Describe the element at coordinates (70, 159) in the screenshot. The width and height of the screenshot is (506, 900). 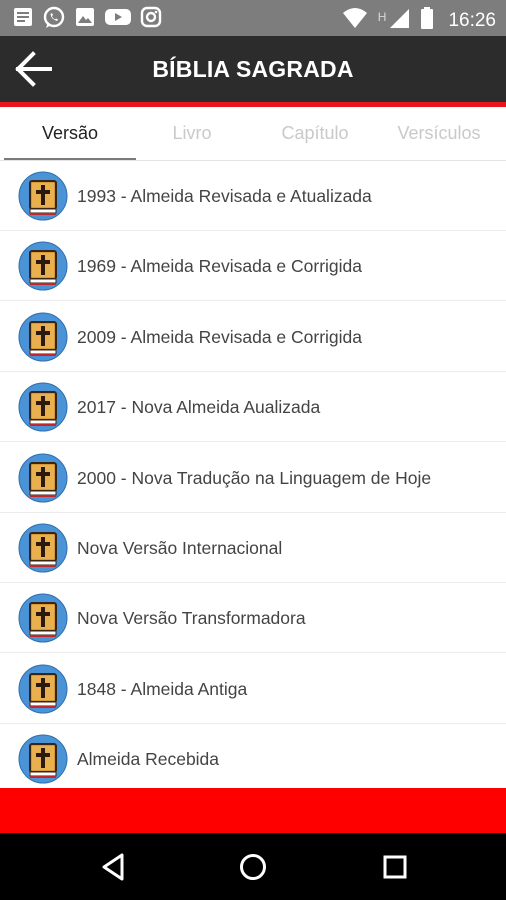
I see `tab-indicator` at that location.